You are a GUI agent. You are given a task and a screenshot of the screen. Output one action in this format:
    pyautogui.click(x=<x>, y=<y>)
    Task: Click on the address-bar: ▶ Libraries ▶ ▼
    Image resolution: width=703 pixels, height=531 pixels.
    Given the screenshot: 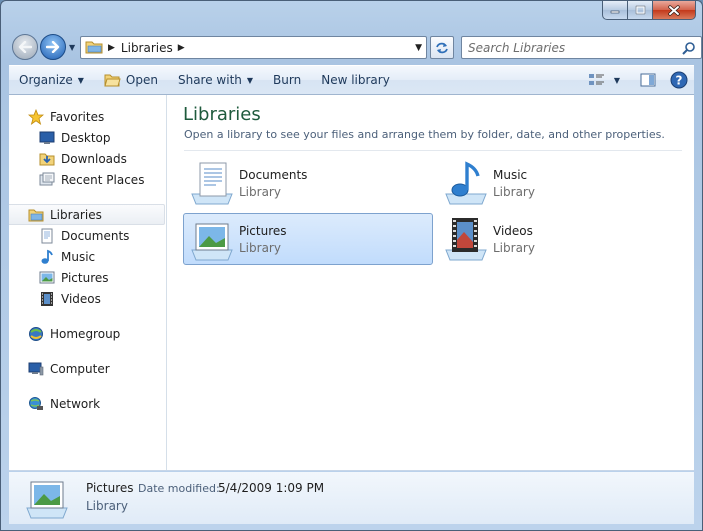 What is the action you would take?
    pyautogui.click(x=253, y=47)
    